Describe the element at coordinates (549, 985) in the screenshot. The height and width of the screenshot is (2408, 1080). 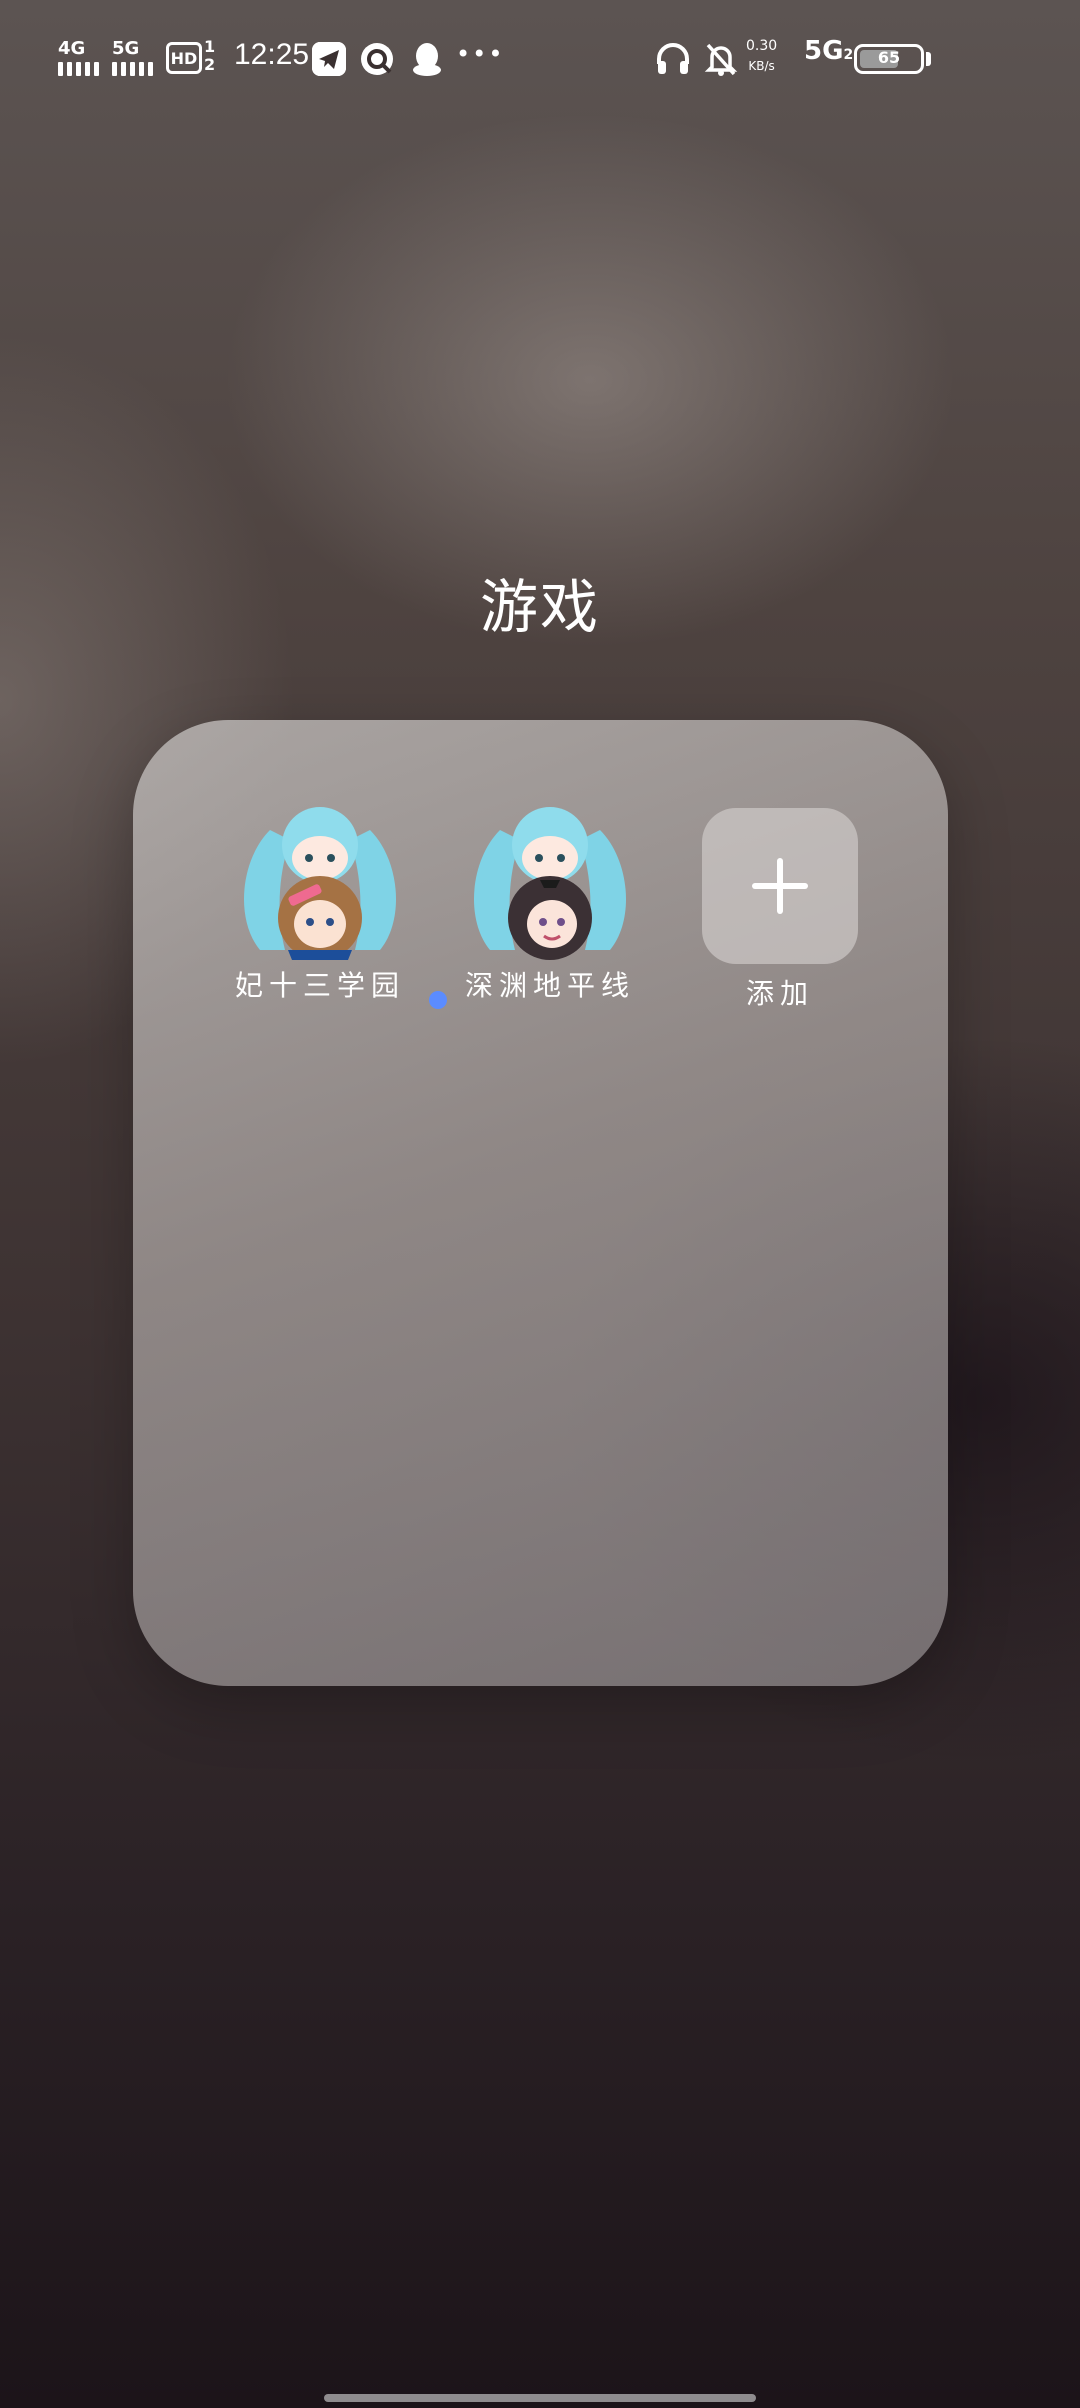
I see `app-label: 深渊地平线` at that location.